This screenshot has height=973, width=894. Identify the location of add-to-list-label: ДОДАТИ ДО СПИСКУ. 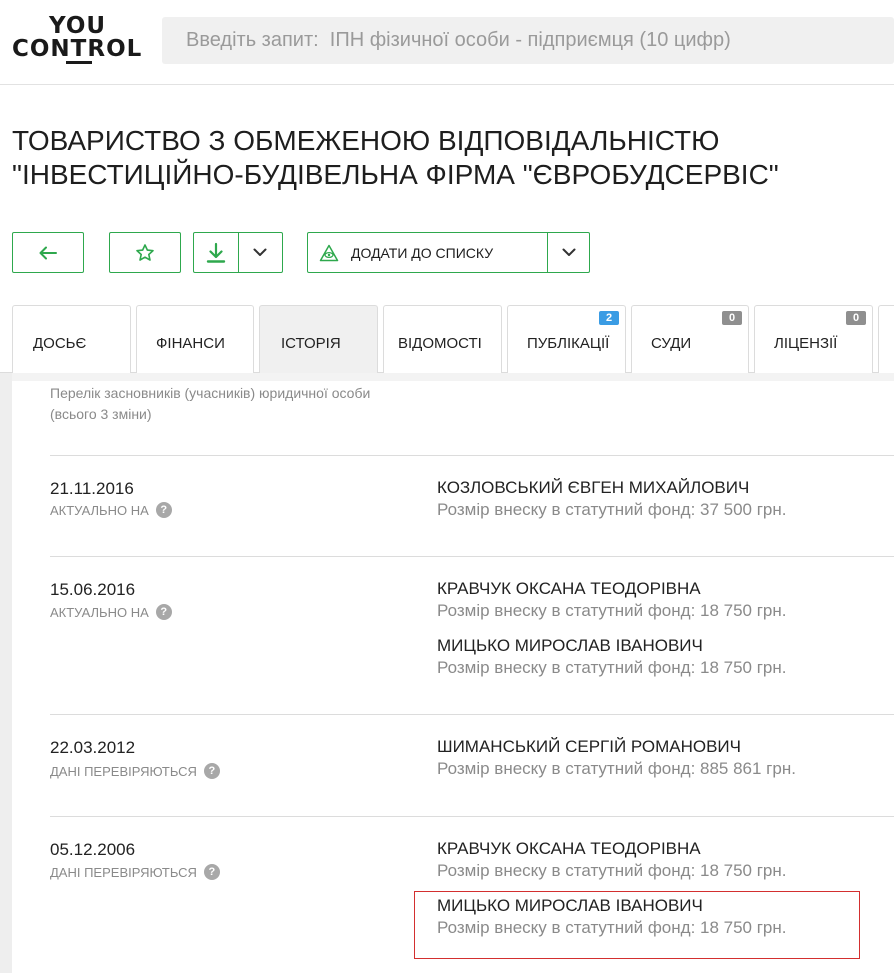
(422, 252).